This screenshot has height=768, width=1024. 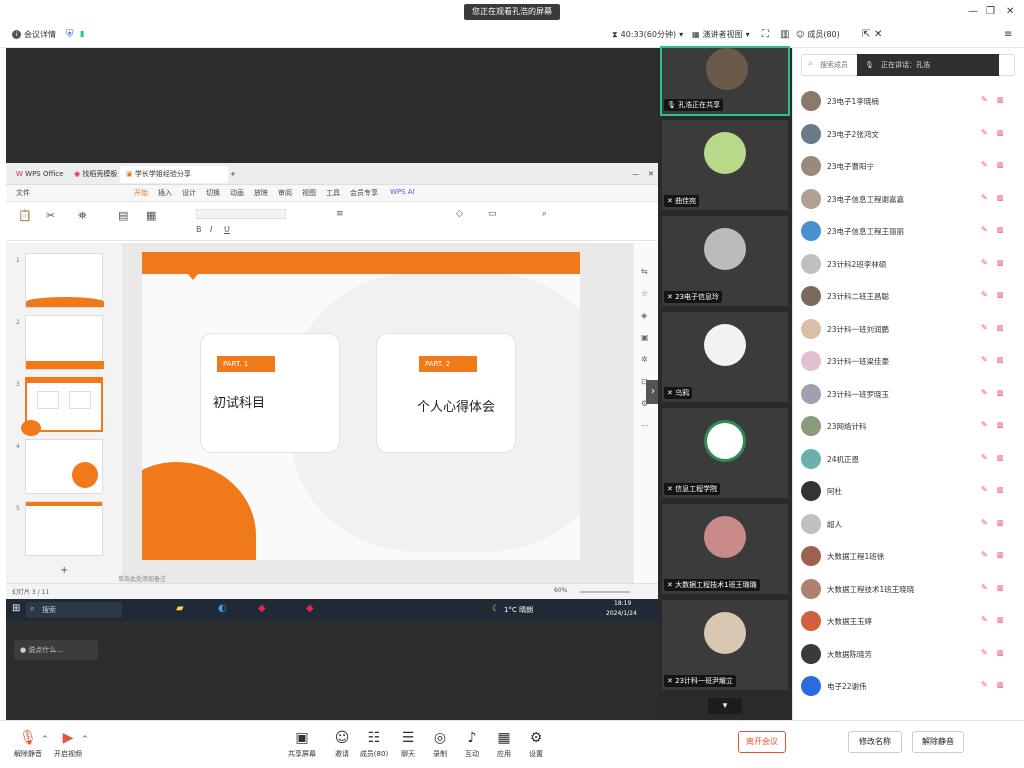 I want to click on new-tab-icon: +, so click(x=233, y=174).